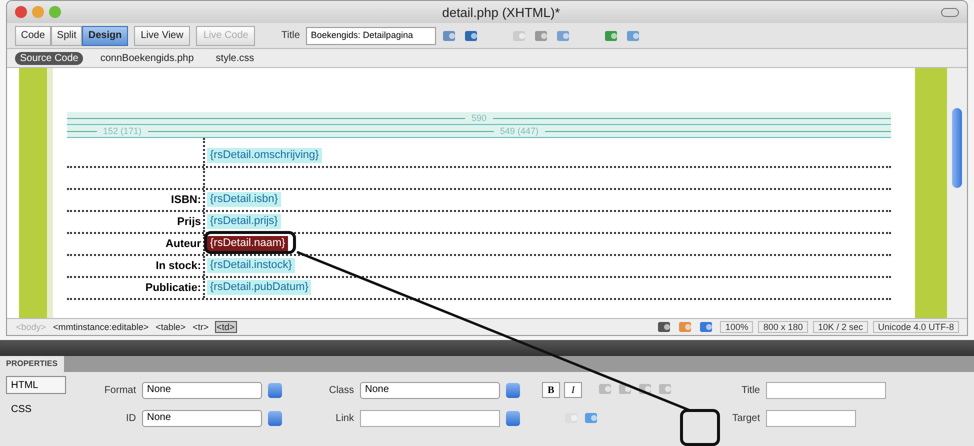 This screenshot has height=446, width=974. Describe the element at coordinates (136, 200) in the screenshot. I see `field-label: ISBN:` at that location.